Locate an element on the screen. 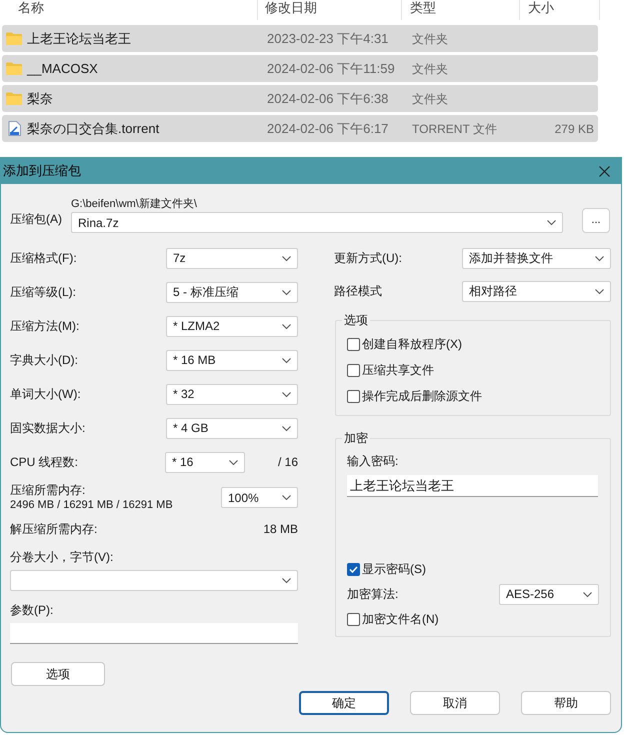 The image size is (630, 735). dropdown: 100% is located at coordinates (259, 497).